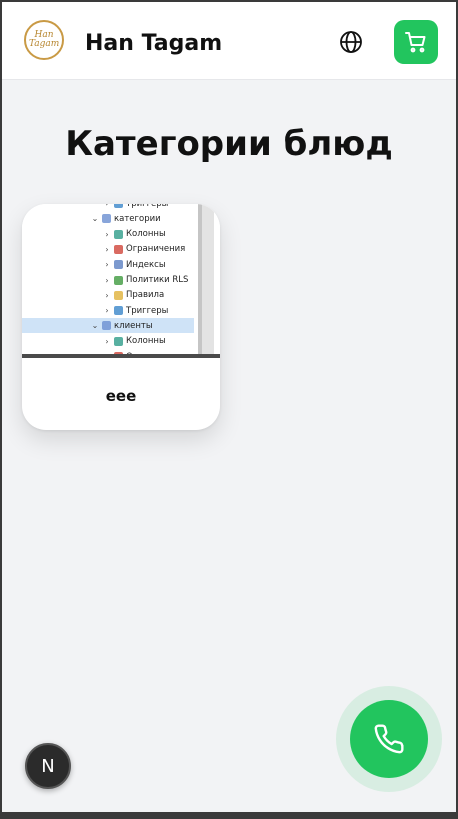  What do you see at coordinates (208, 279) in the screenshot?
I see `image-scrollbar` at bounding box center [208, 279].